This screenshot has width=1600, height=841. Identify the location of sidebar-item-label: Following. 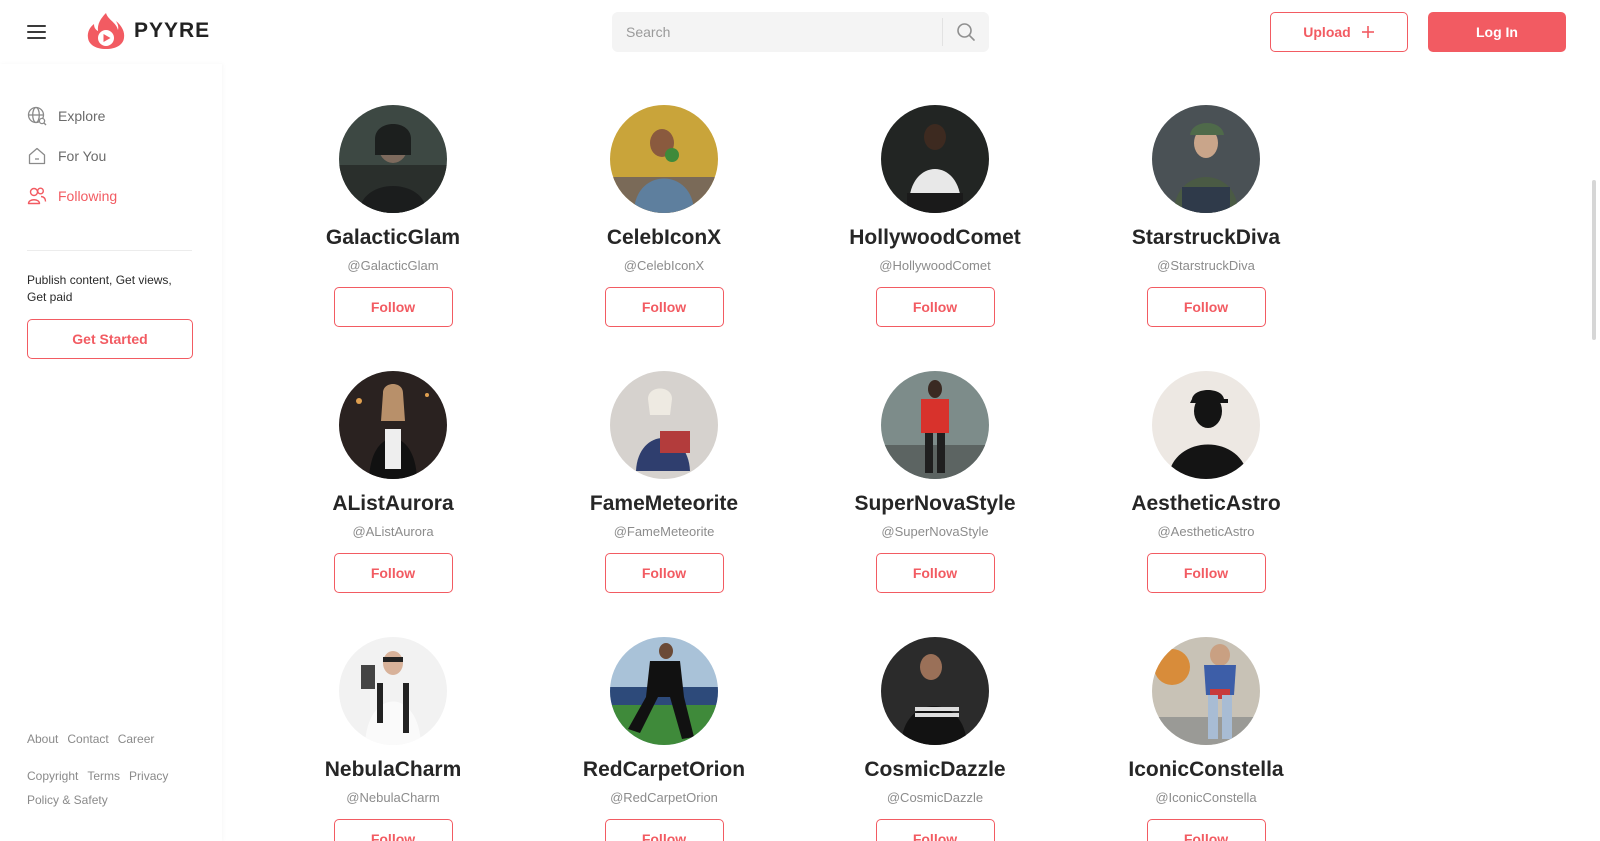
(88, 196).